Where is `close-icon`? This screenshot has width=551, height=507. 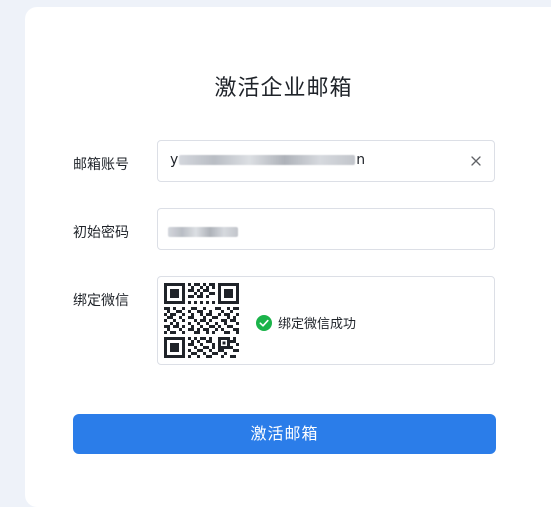
close-icon is located at coordinates (476, 161).